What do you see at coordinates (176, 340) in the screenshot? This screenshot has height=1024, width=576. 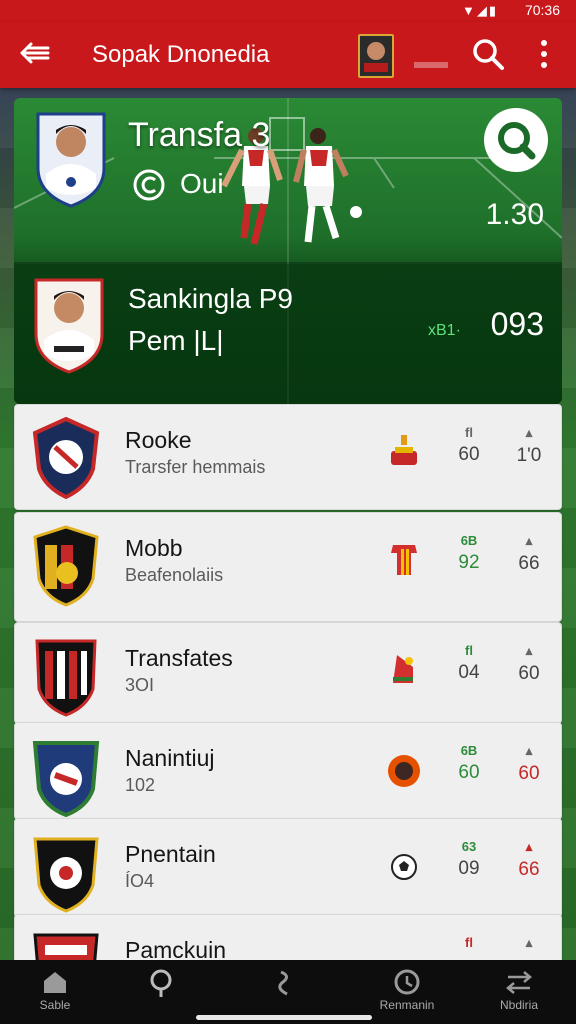 I see `featured-line2: Pem |L|` at bounding box center [176, 340].